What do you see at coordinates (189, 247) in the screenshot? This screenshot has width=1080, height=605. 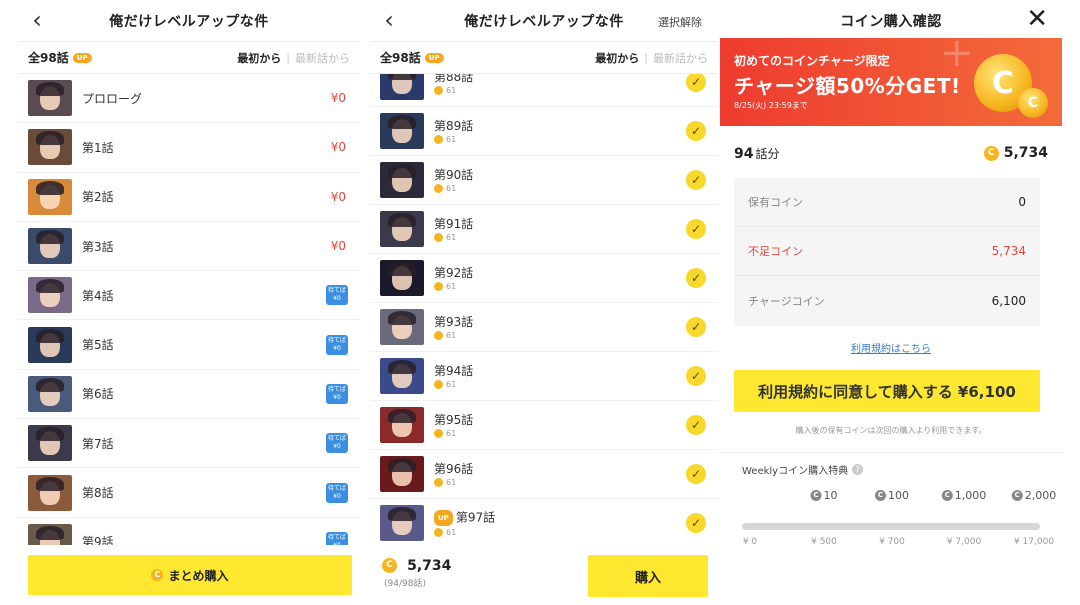 I see `episode-row: 第3話 ¥0` at bounding box center [189, 247].